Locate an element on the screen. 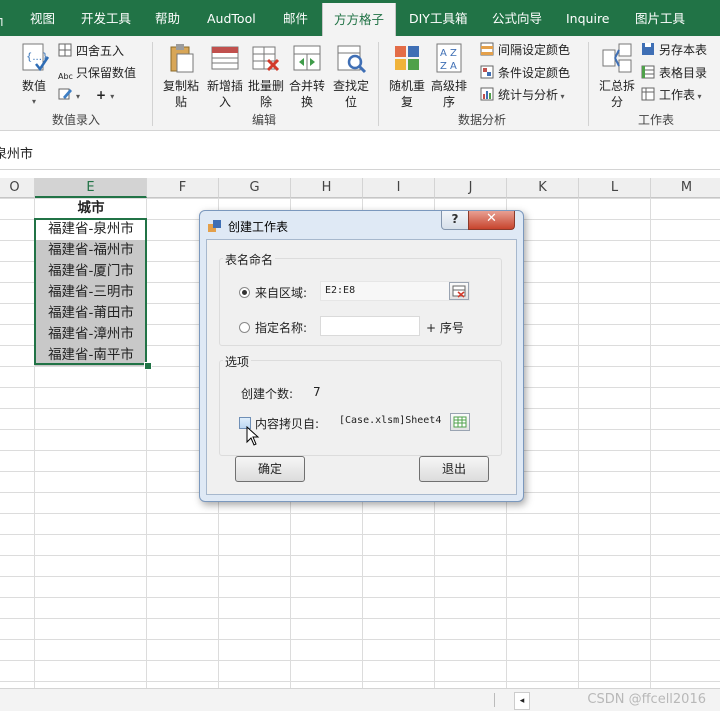 This screenshot has height=711, width=720. interval-color-button: 间隔设定颜色 is located at coordinates (525, 50).